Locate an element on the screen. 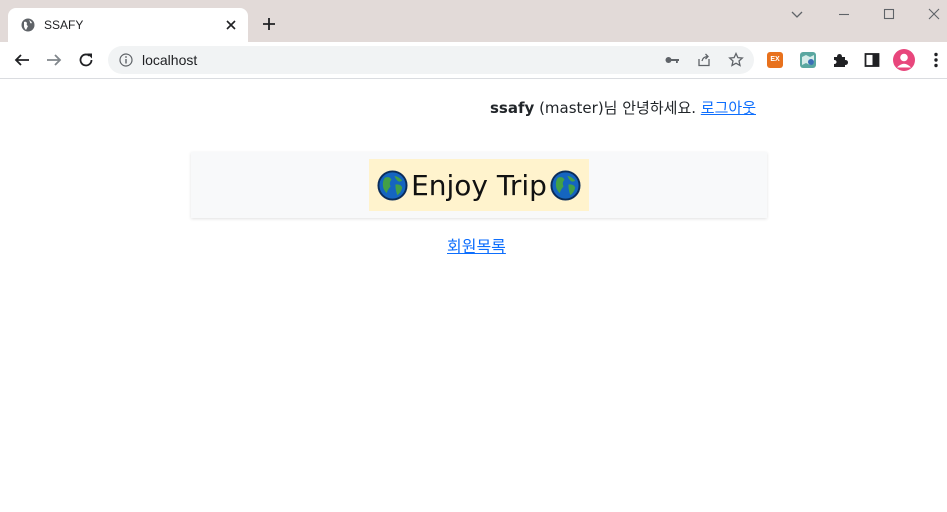 The width and height of the screenshot is (947, 512). extension-ex-icon: EX is located at coordinates (775, 60).